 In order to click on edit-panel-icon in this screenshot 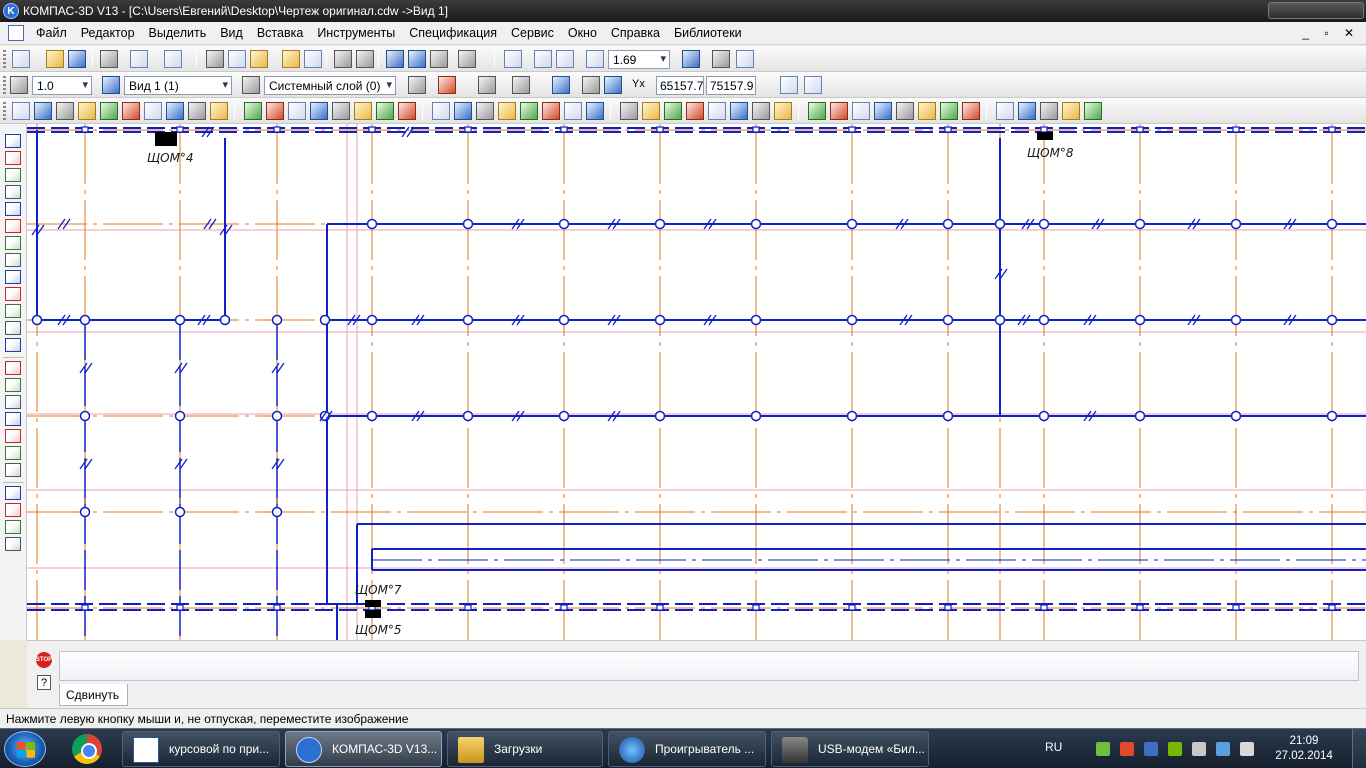, I will do `click(13, 192)`.